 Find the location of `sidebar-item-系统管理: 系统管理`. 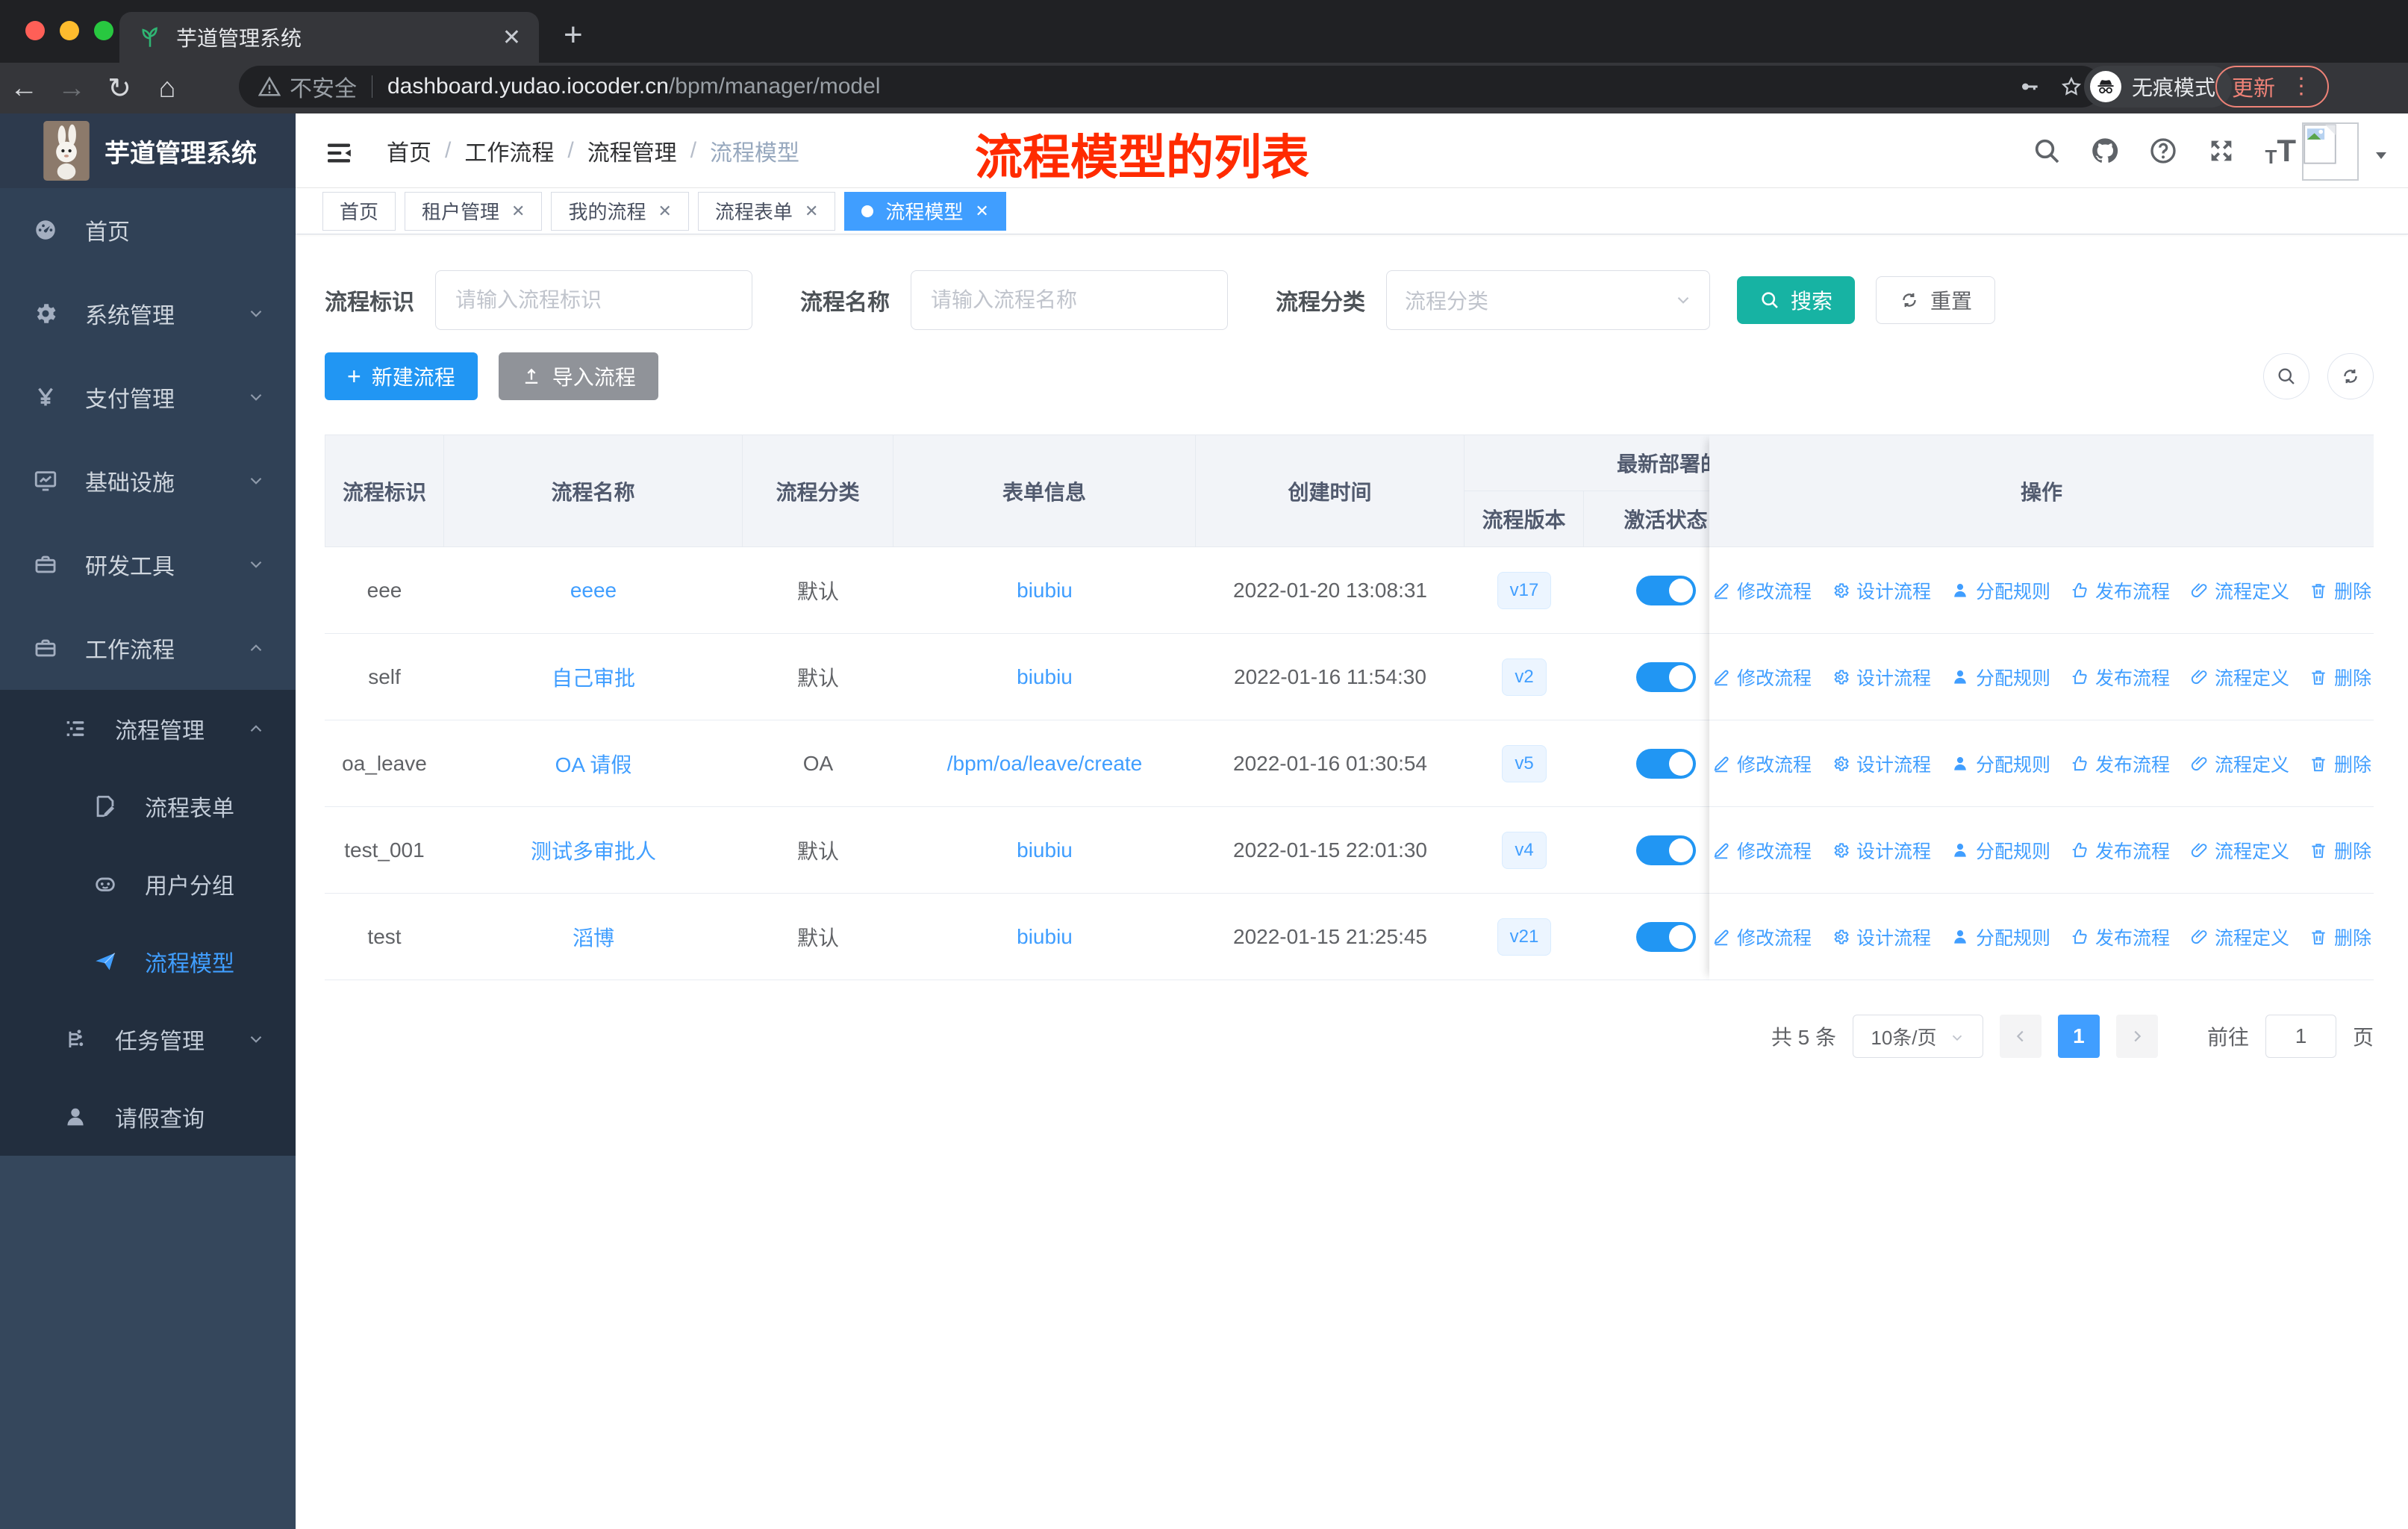

sidebar-item-系统管理: 系统管理 is located at coordinates (148, 313).